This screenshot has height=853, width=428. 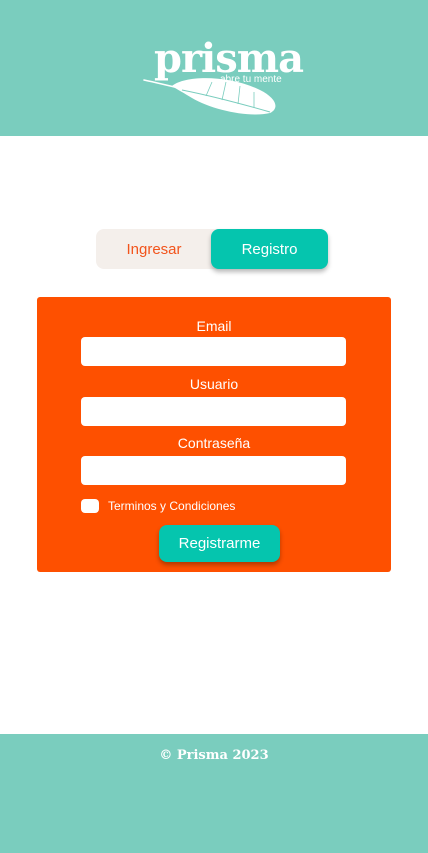 I want to click on tab-ingresar: Ingresar, so click(x=154, y=249).